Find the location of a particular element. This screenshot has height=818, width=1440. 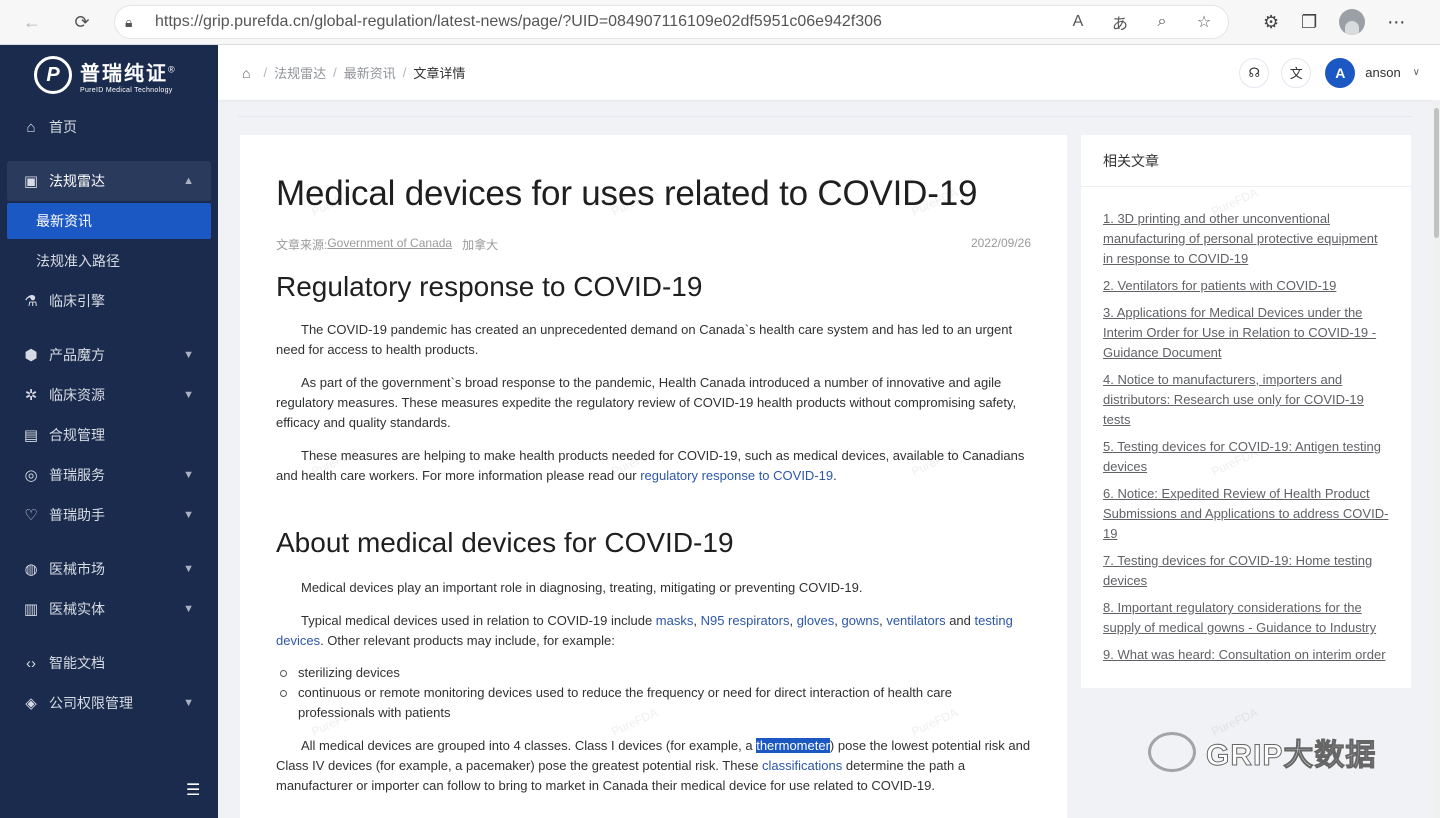

read-aloud-icon: A is located at coordinates (1078, 22).